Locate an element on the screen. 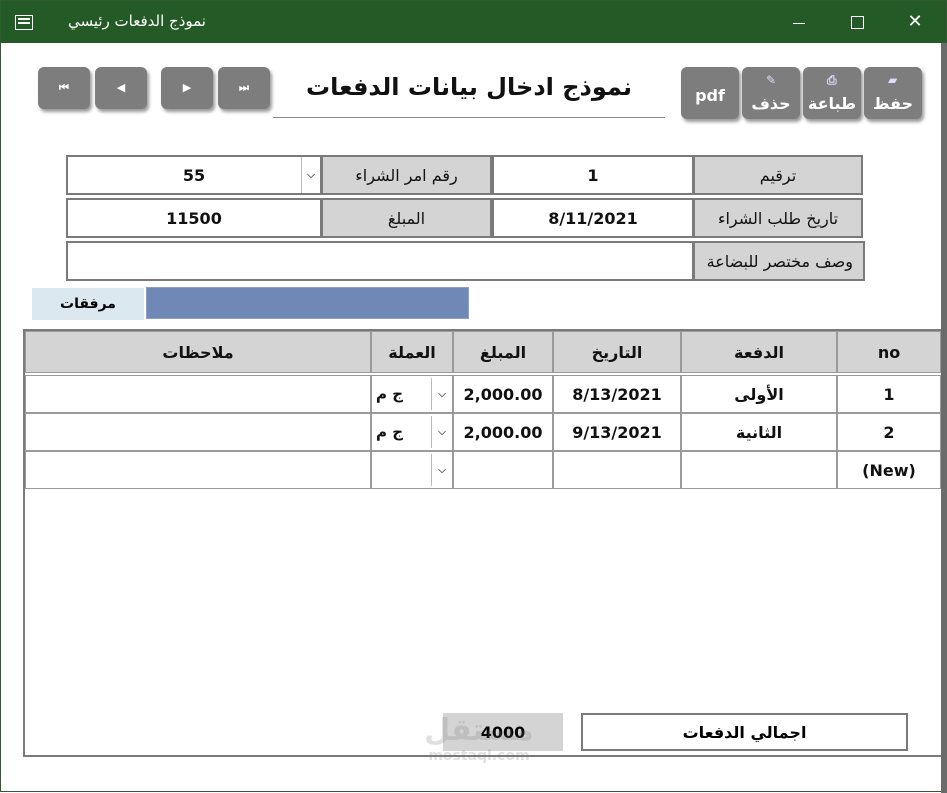 The width and height of the screenshot is (947, 793). title-bar: نموذج الدفعات رئيسي ✕ is located at coordinates (473, 22).